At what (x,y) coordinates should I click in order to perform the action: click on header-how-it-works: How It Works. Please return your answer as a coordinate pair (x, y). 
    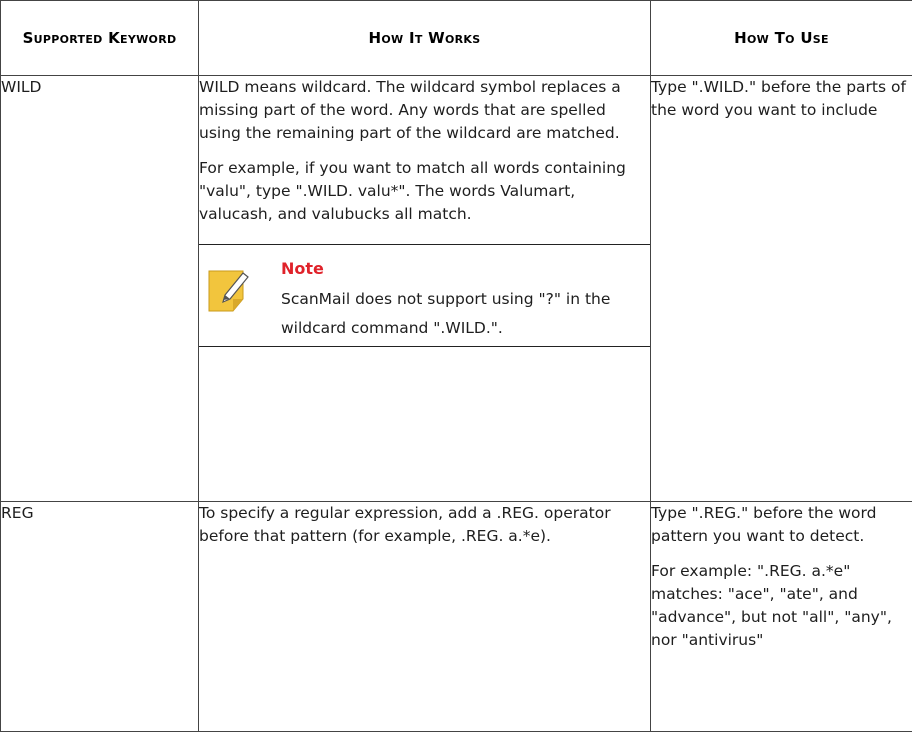
    Looking at the image, I should click on (425, 38).